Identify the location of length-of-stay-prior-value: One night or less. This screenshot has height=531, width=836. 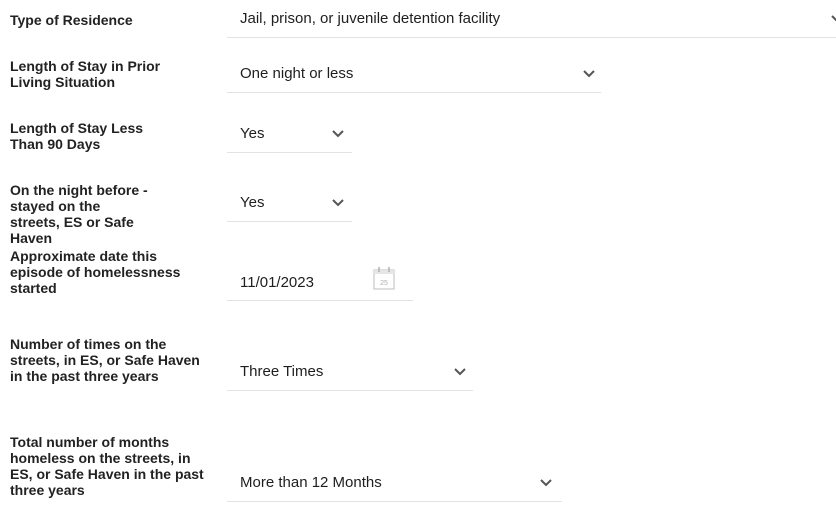
(297, 73).